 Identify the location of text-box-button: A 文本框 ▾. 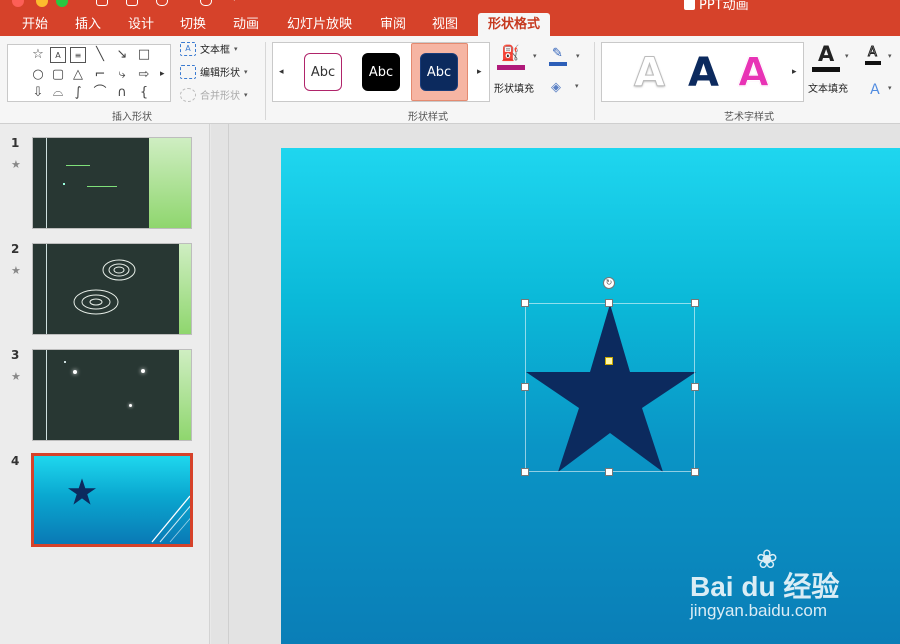
(209, 48).